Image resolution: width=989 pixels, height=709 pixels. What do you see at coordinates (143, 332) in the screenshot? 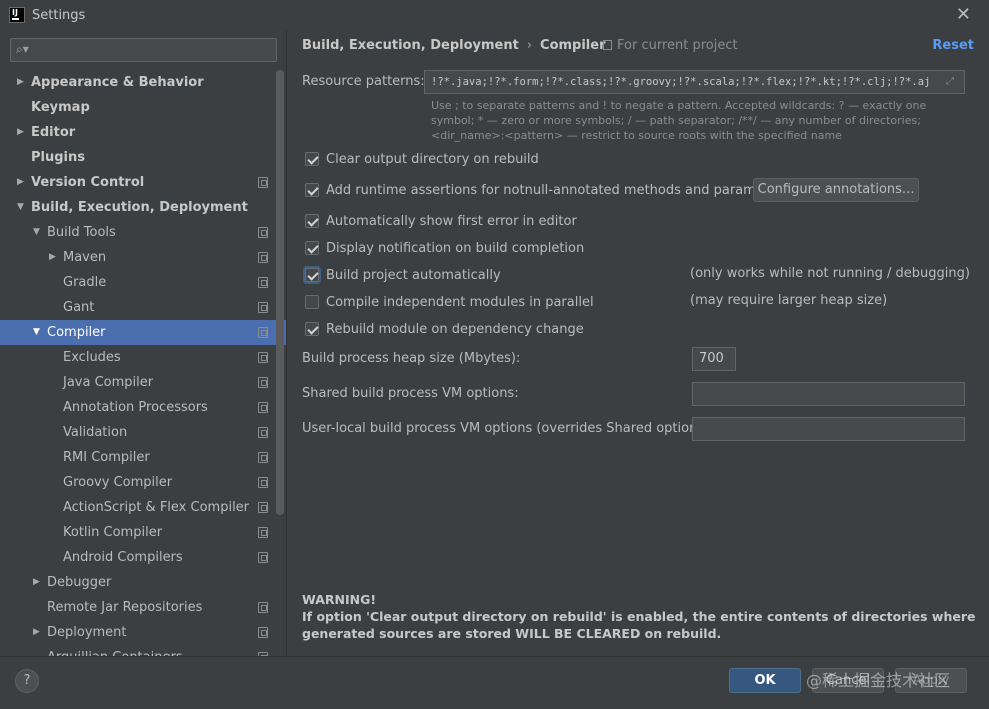
I see `tree-item: ▼ Compiler` at bounding box center [143, 332].